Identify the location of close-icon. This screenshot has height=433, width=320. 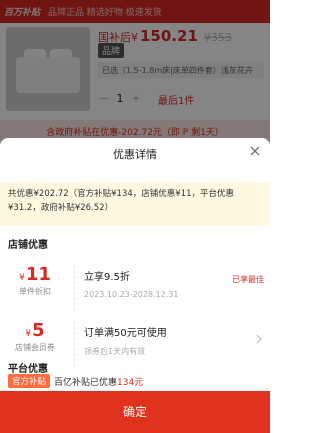
(255, 151).